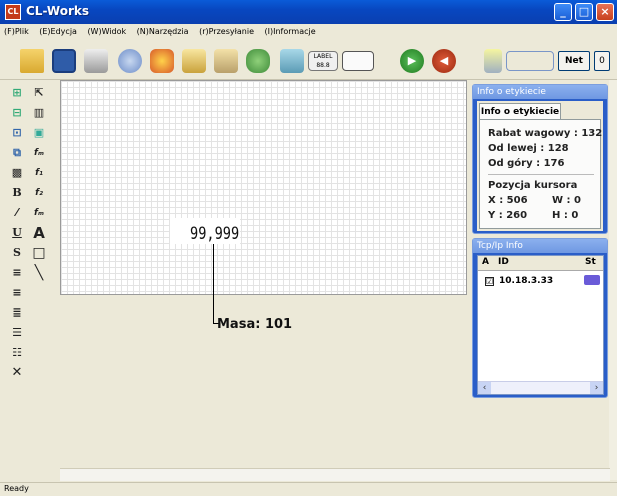 This screenshot has height=496, width=617. Describe the element at coordinates (540, 325) in the screenshot. I see `tcp-list: A ID St ☑ 10.18.3.33 ‹ ›` at that location.